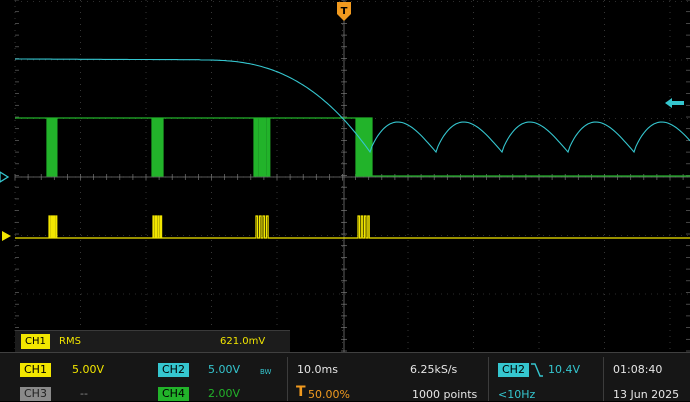  What do you see at coordinates (513, 370) in the screenshot?
I see `trigger-source-badge: CH2` at bounding box center [513, 370].